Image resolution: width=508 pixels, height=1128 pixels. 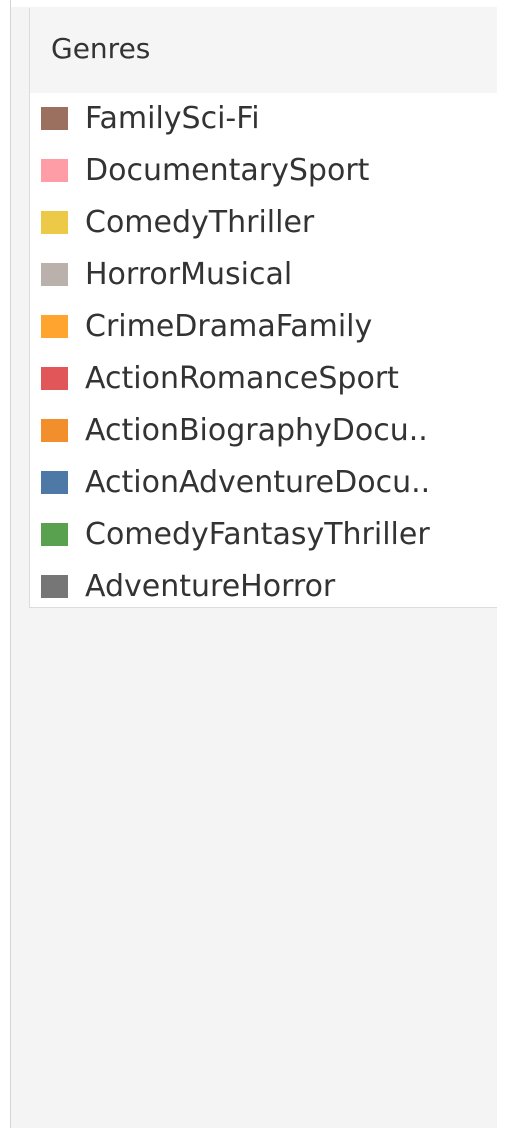 I want to click on legend-item-label: ActionBiographyDocu.., so click(x=256, y=430).